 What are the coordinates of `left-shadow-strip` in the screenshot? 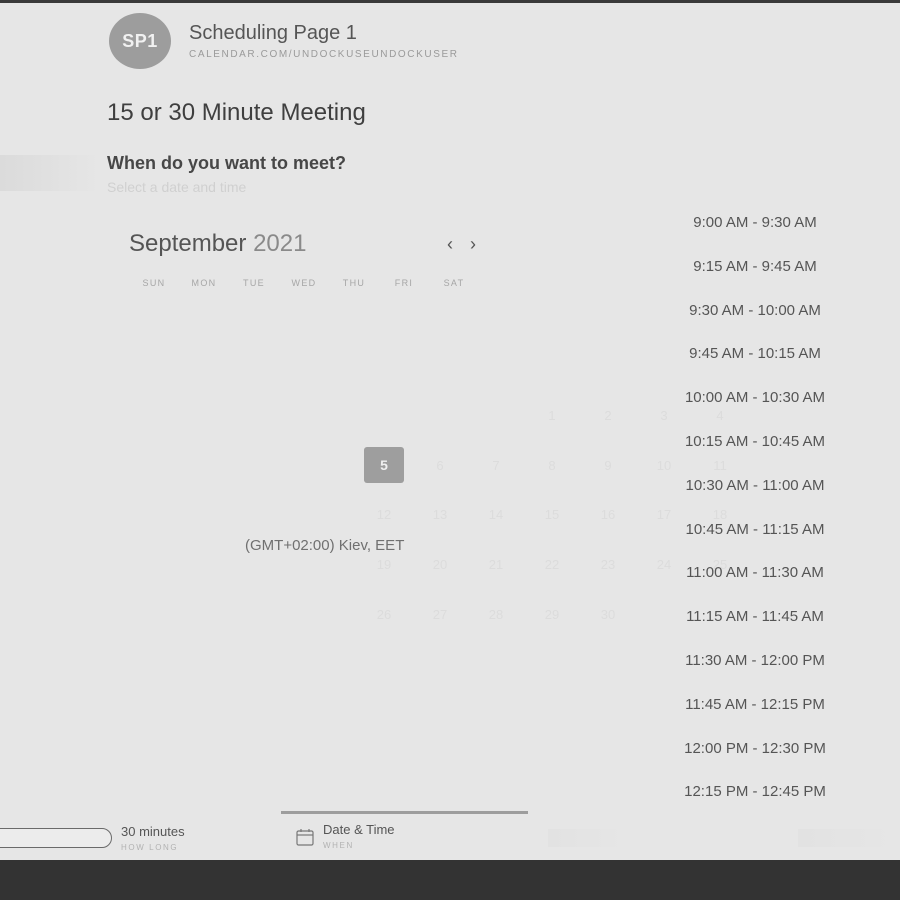 It's located at (50, 173).